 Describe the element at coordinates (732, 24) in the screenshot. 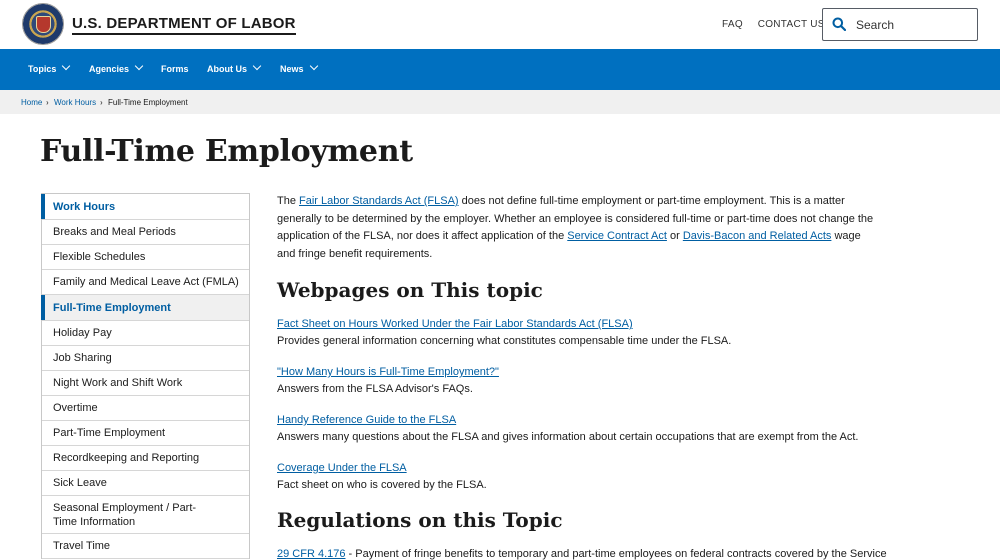

I see `faq-link: FAQ` at that location.